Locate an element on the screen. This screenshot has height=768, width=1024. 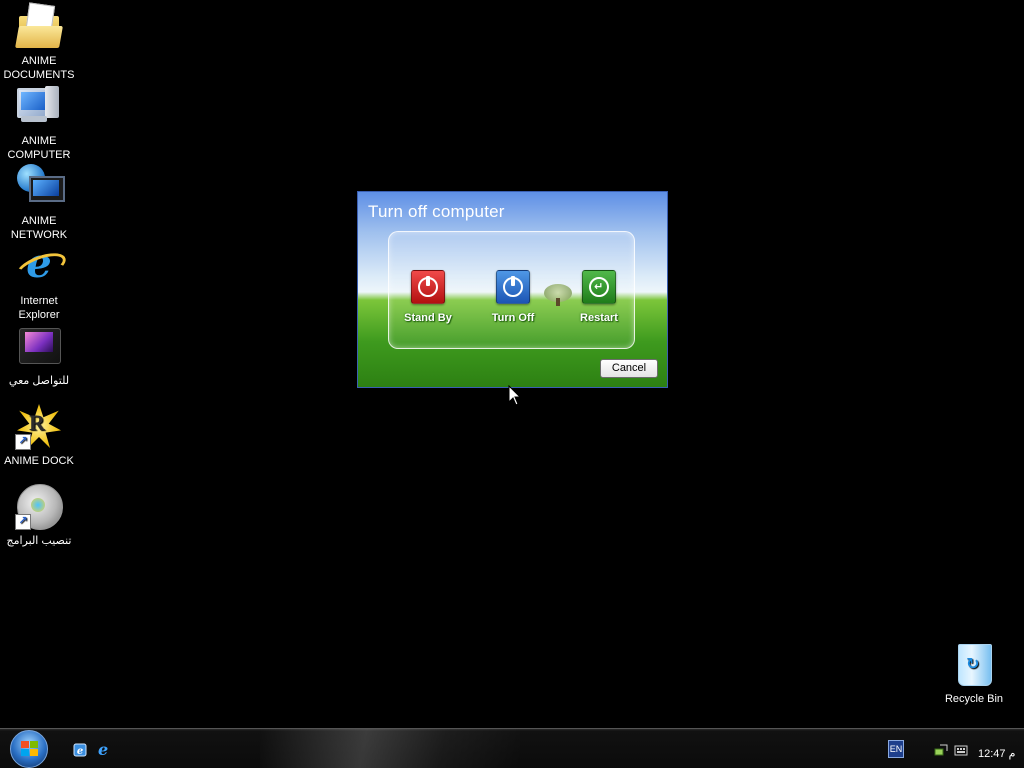
installer-icon: ↗ is located at coordinates (39, 506).